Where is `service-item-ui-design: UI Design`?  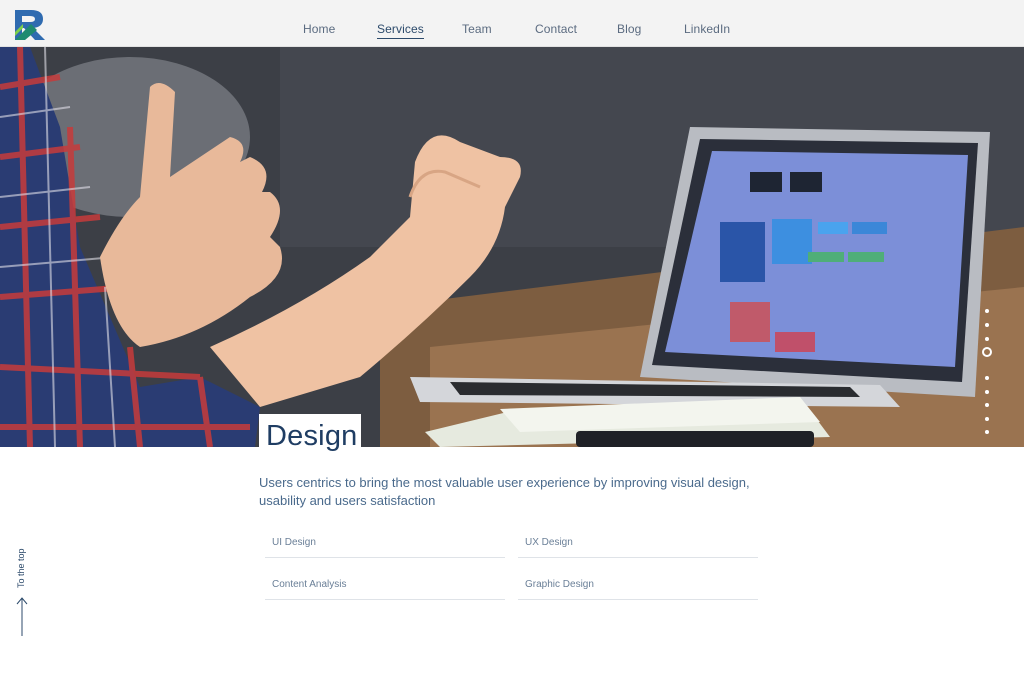
service-item-ui-design: UI Design is located at coordinates (385, 544).